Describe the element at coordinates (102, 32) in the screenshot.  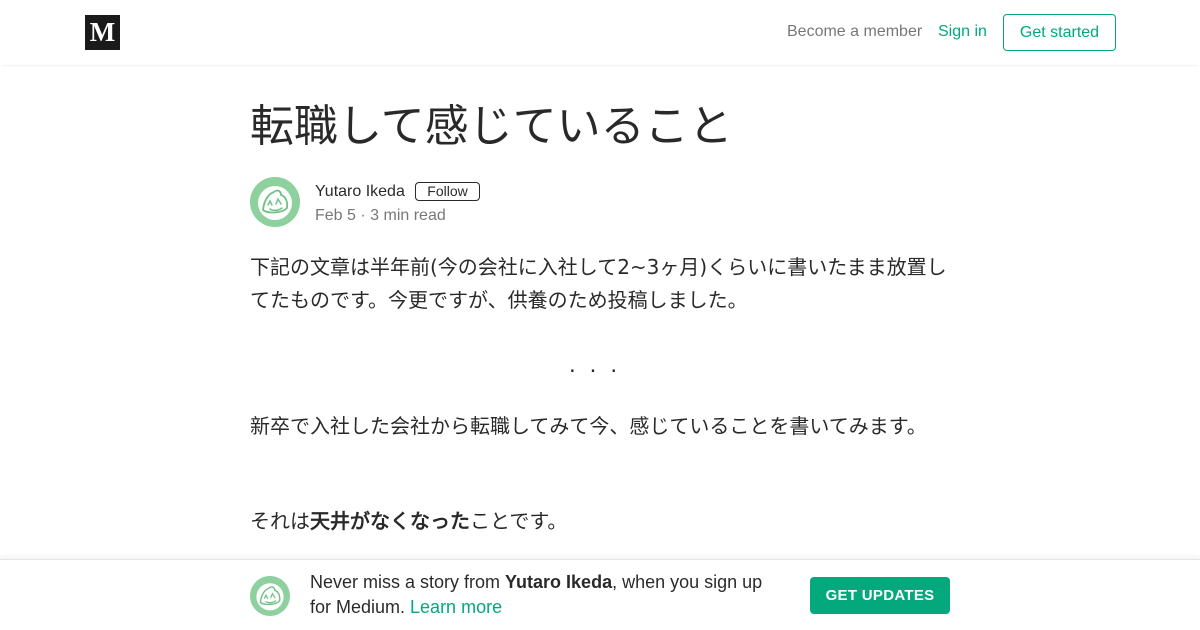
I see `medium-logo-icon: M` at that location.